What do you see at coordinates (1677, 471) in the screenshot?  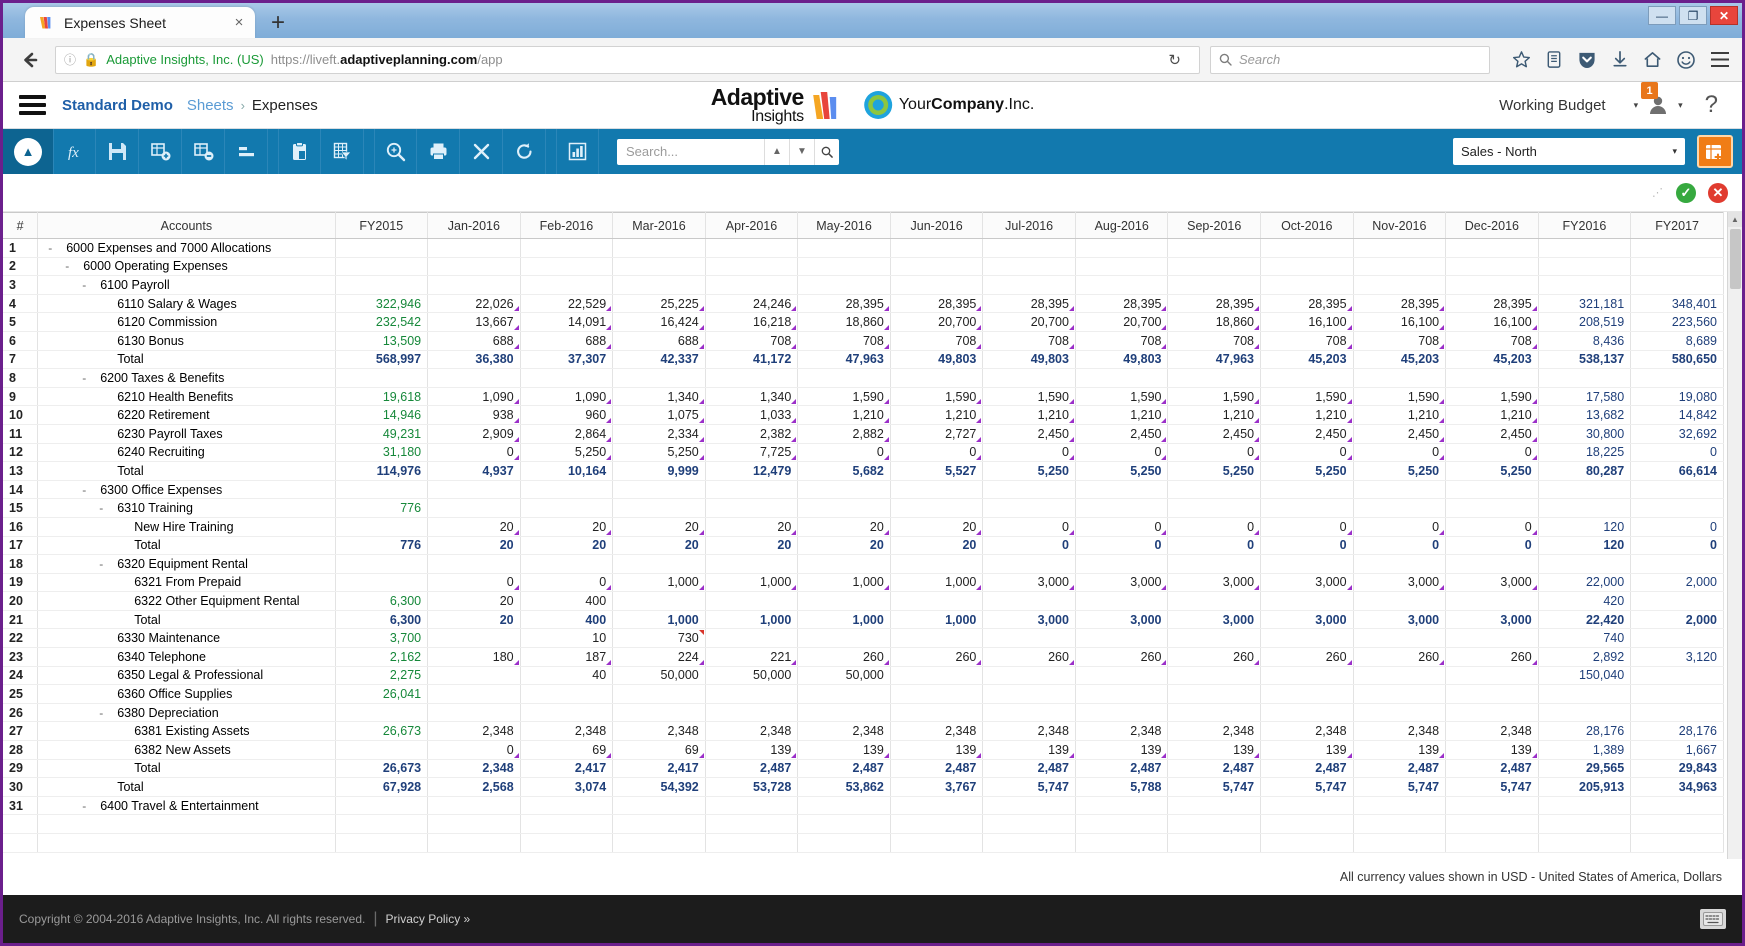 I see `value-cell: 66,614` at bounding box center [1677, 471].